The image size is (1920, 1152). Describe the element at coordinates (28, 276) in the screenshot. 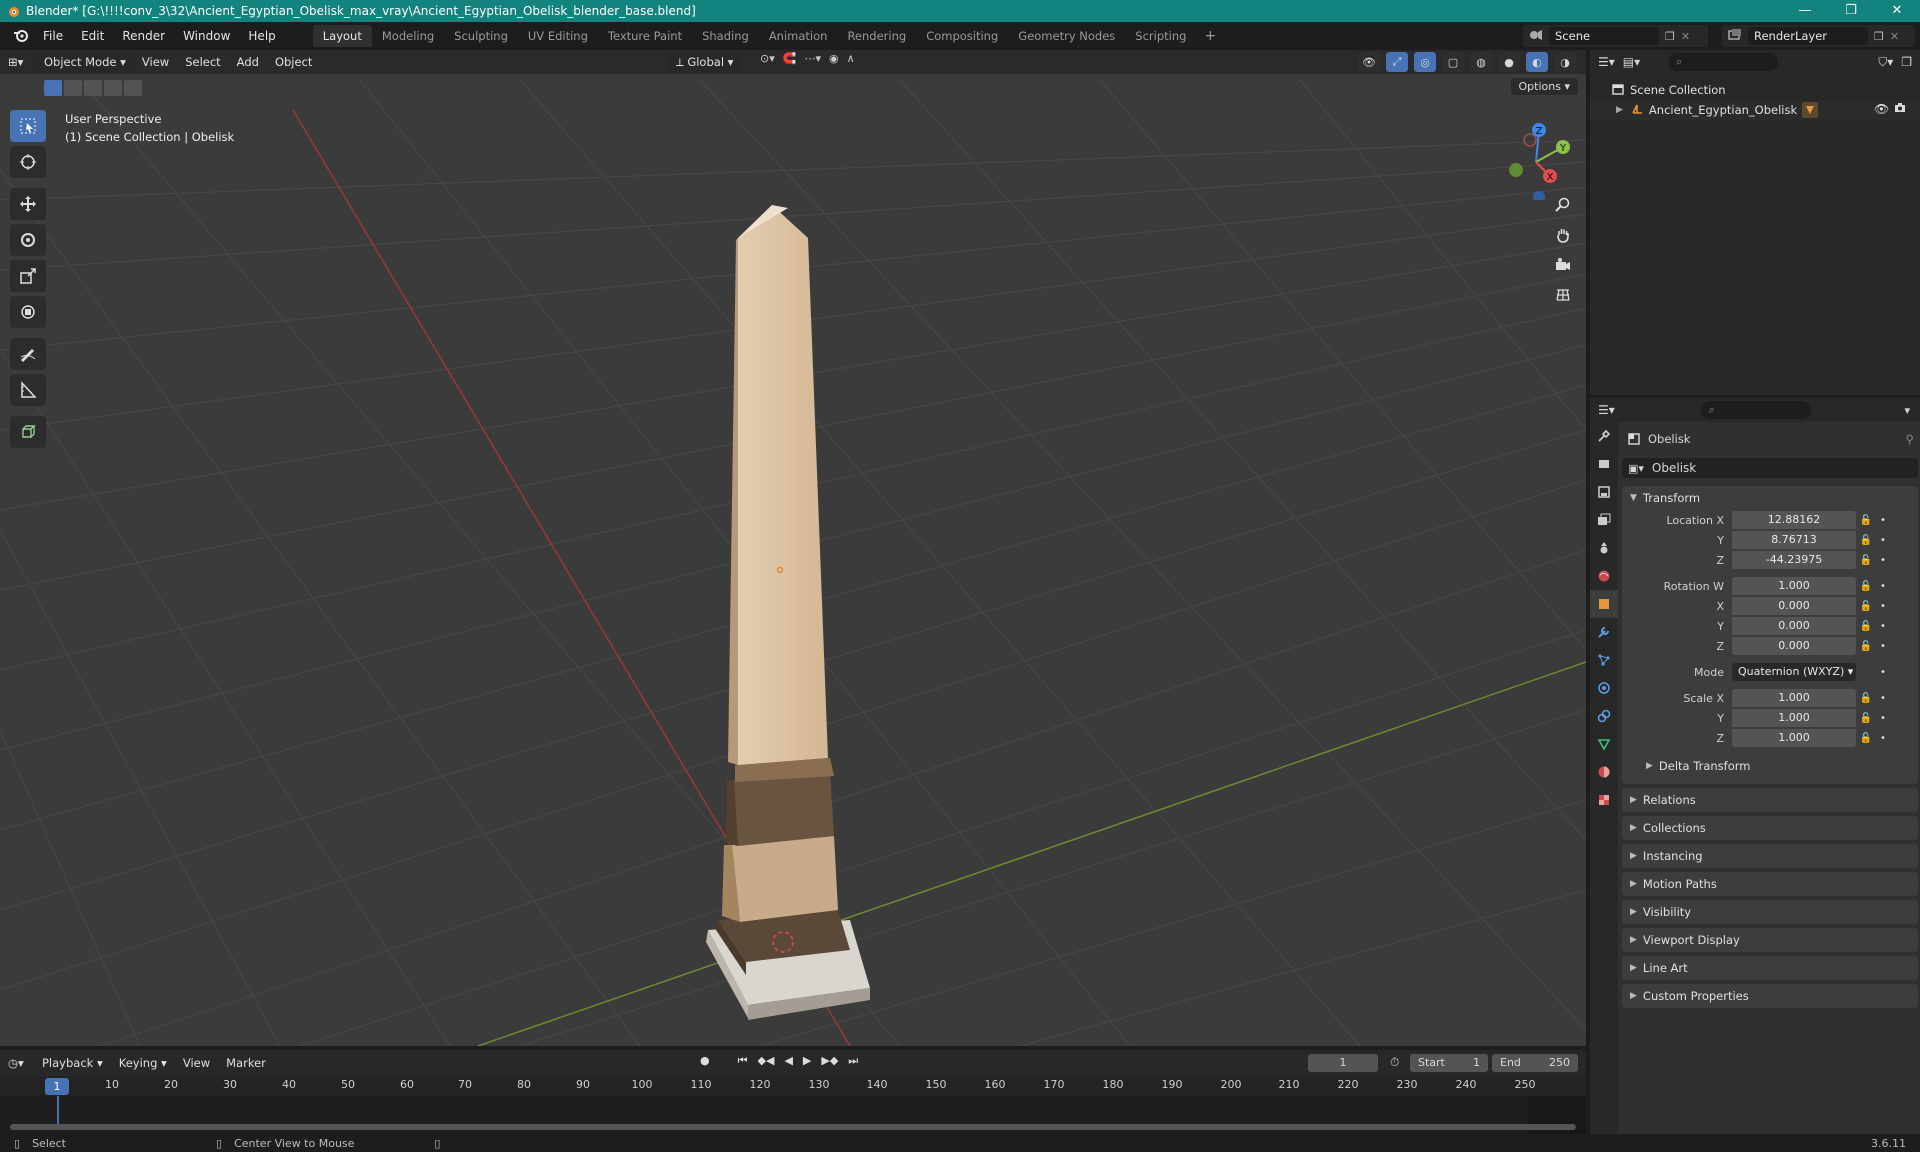

I see `scale-tool` at that location.